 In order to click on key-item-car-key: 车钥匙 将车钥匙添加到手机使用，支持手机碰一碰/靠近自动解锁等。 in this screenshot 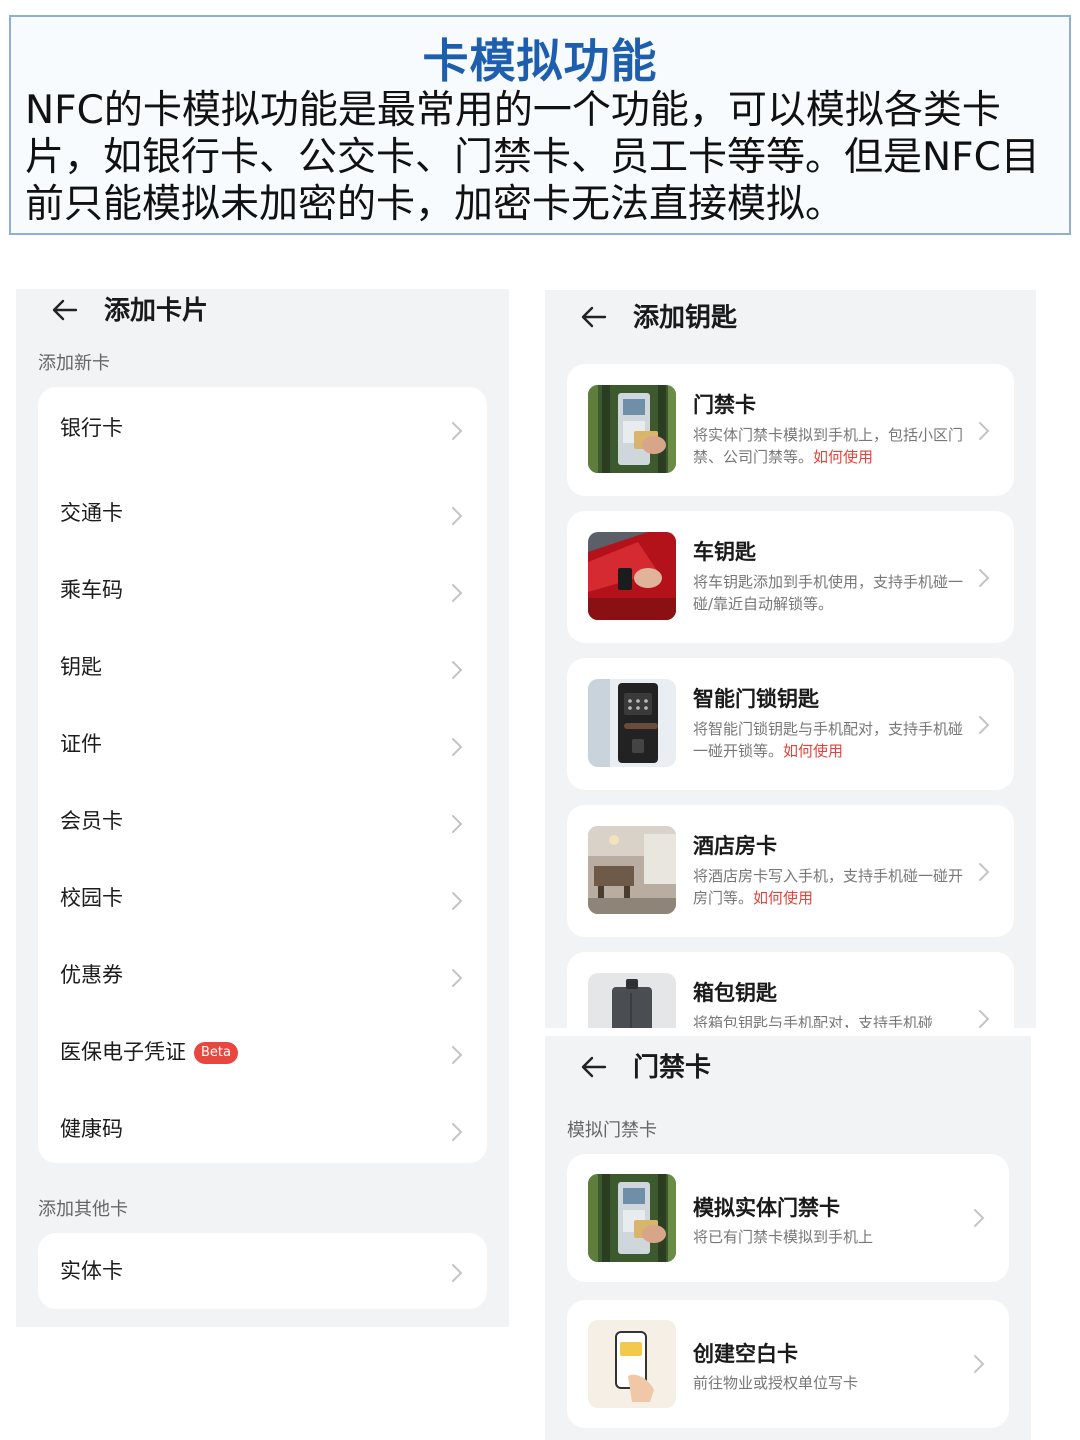, I will do `click(790, 577)`.